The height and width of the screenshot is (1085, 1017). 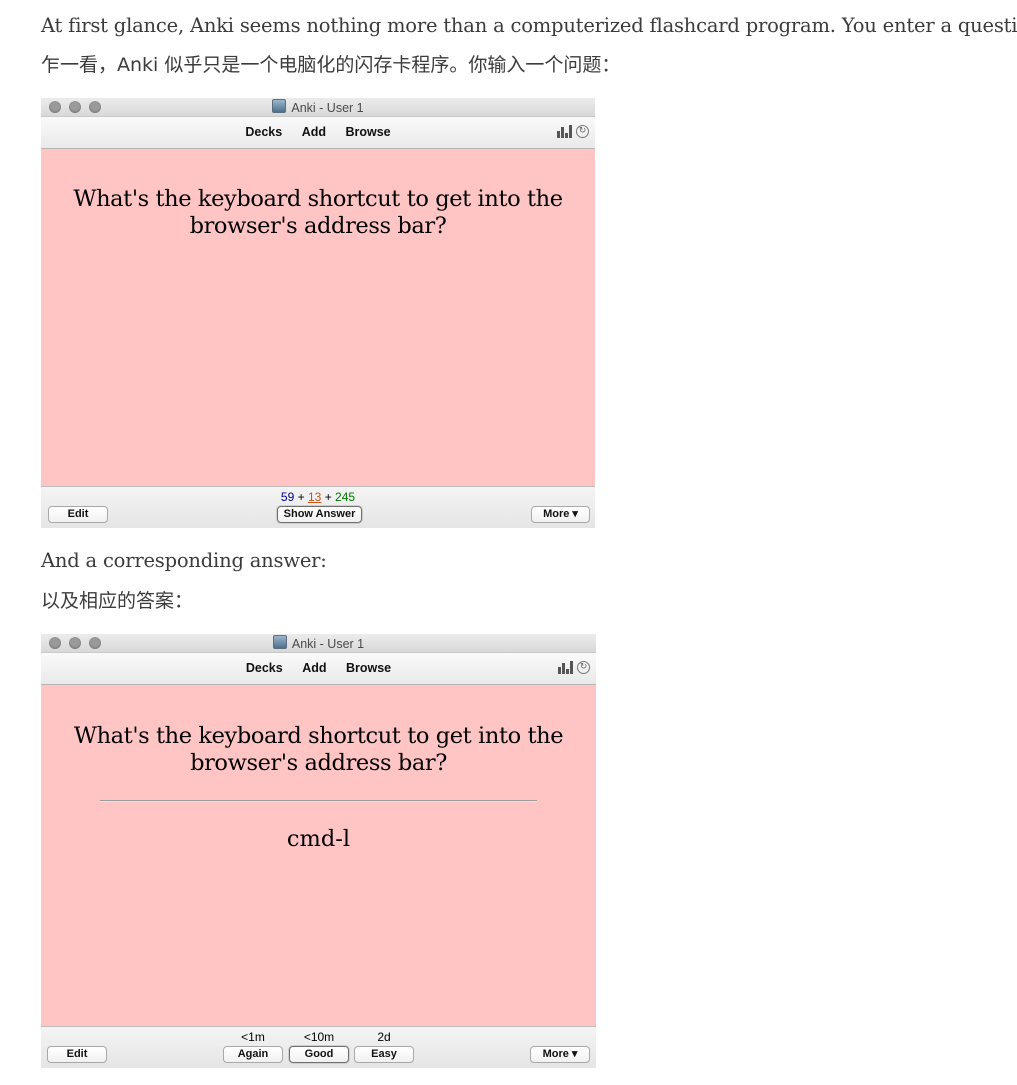 I want to click on answer-divider, so click(x=318, y=801).